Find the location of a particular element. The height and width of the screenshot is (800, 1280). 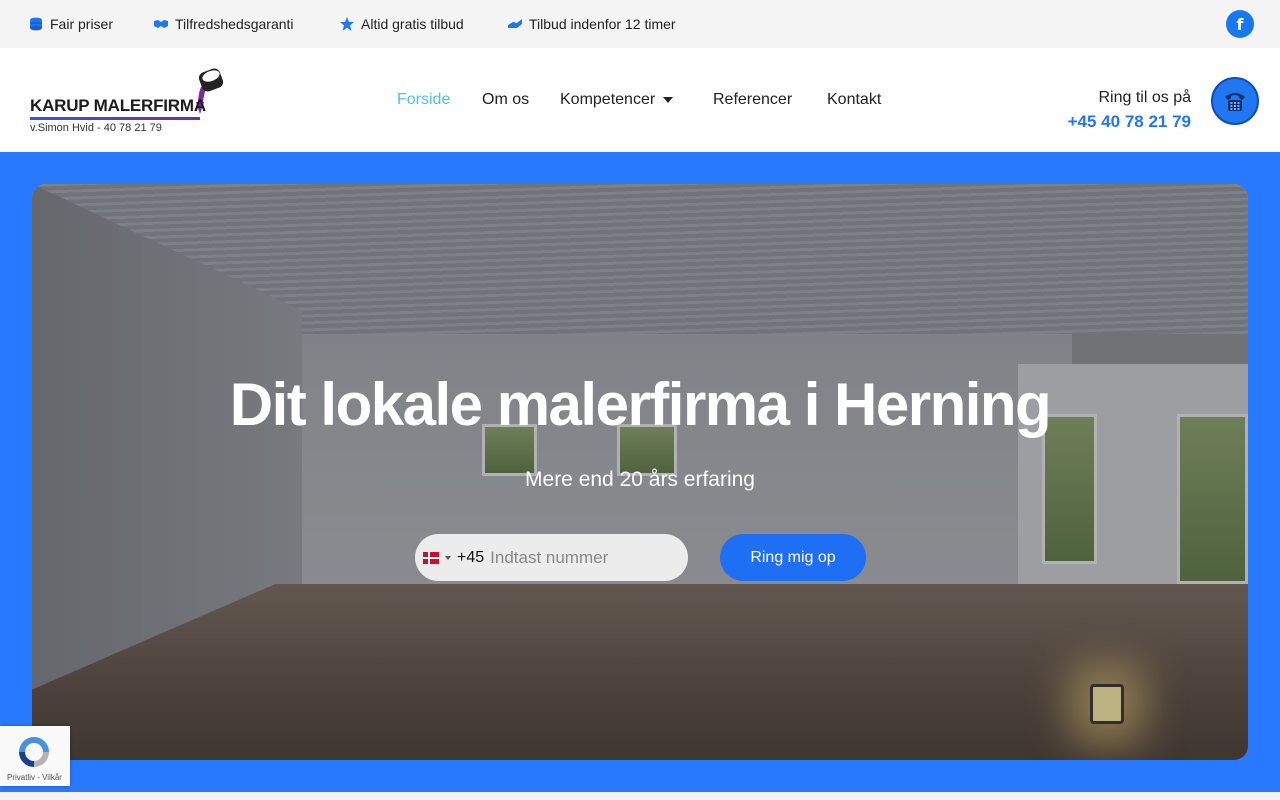

usp-free-quote: Altid gratis tilbud is located at coordinates (401, 24).